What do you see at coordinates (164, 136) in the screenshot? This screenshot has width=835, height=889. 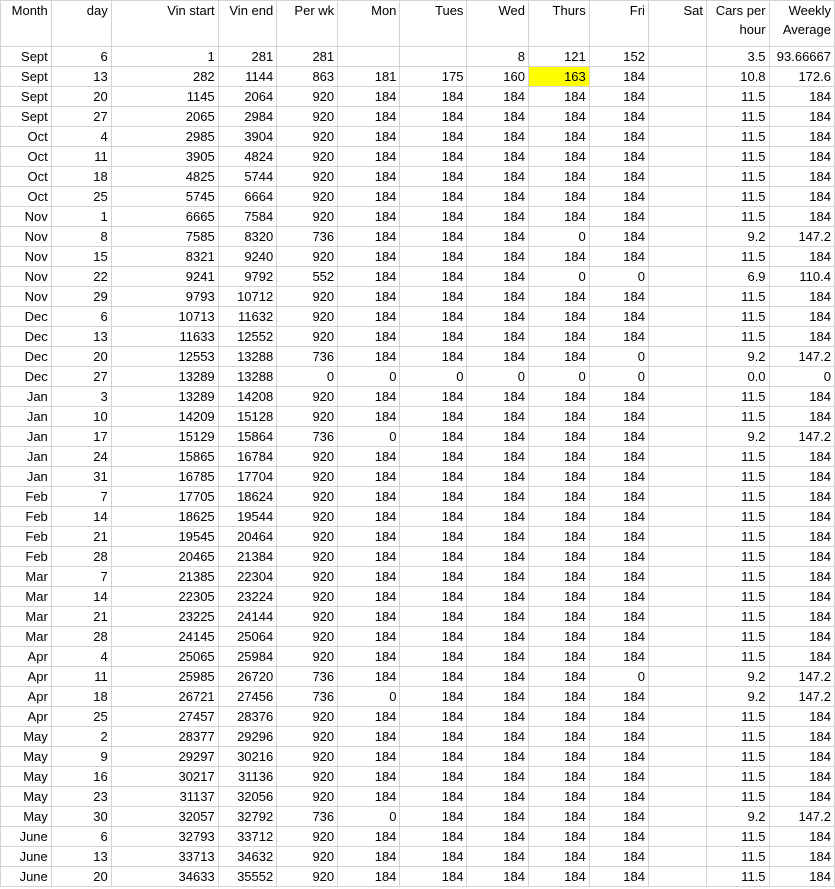 I see `cell-vin-start: 2985` at bounding box center [164, 136].